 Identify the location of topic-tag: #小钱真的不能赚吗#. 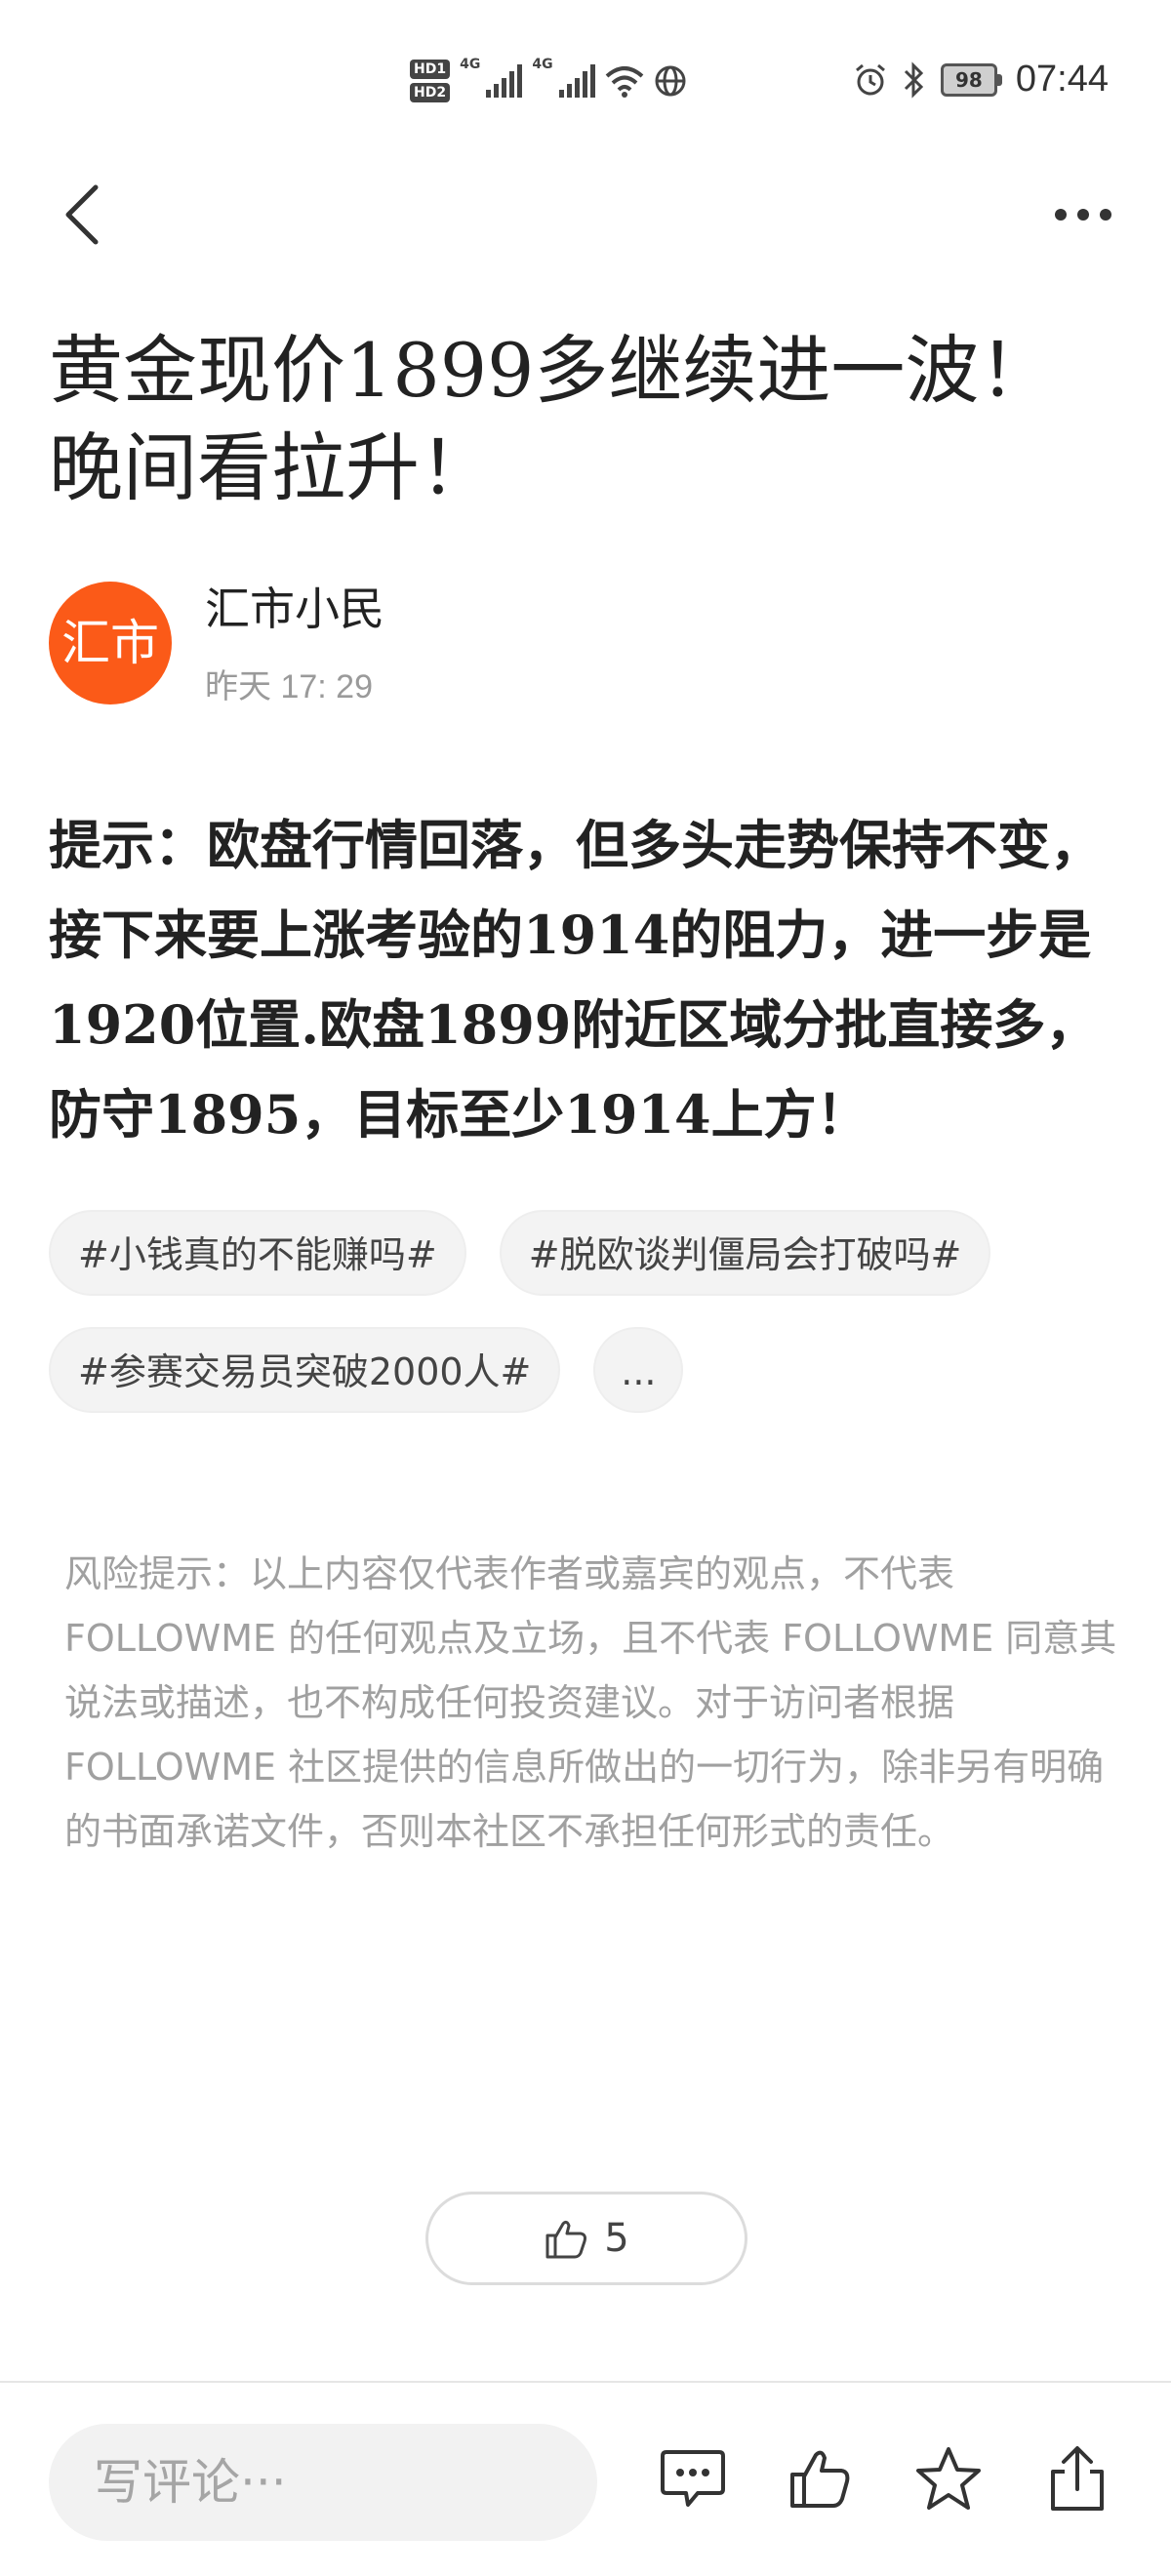
(257, 1253).